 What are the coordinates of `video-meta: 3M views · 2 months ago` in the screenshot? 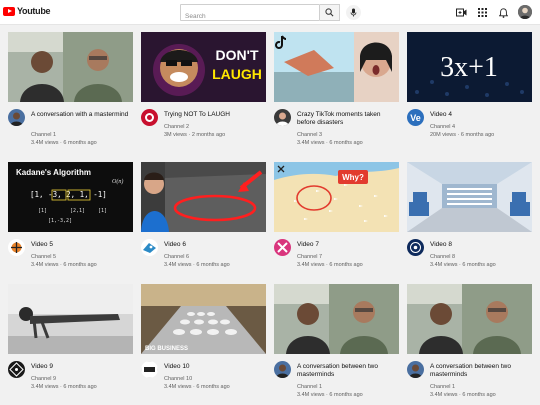 It's located at (195, 135).